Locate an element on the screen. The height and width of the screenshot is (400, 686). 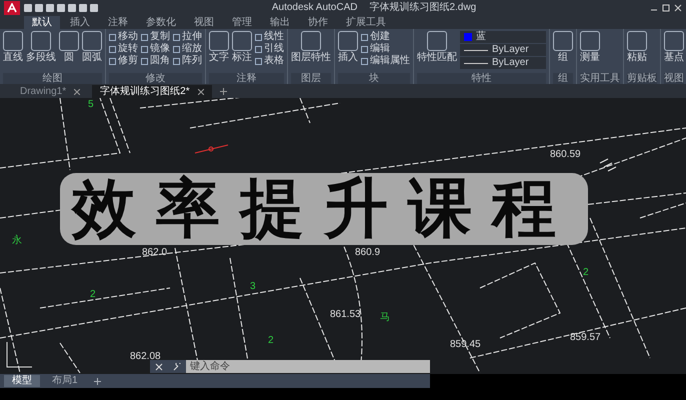
ribbon-tool-button: 编辑属性 is located at coordinates (385, 61).